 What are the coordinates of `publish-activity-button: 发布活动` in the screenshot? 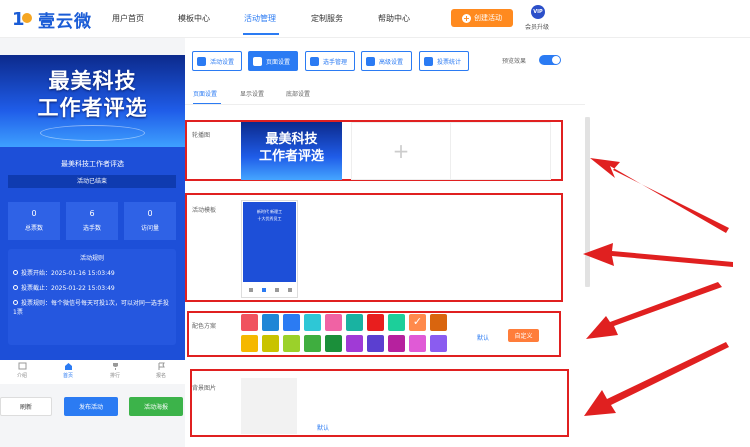 It's located at (91, 406).